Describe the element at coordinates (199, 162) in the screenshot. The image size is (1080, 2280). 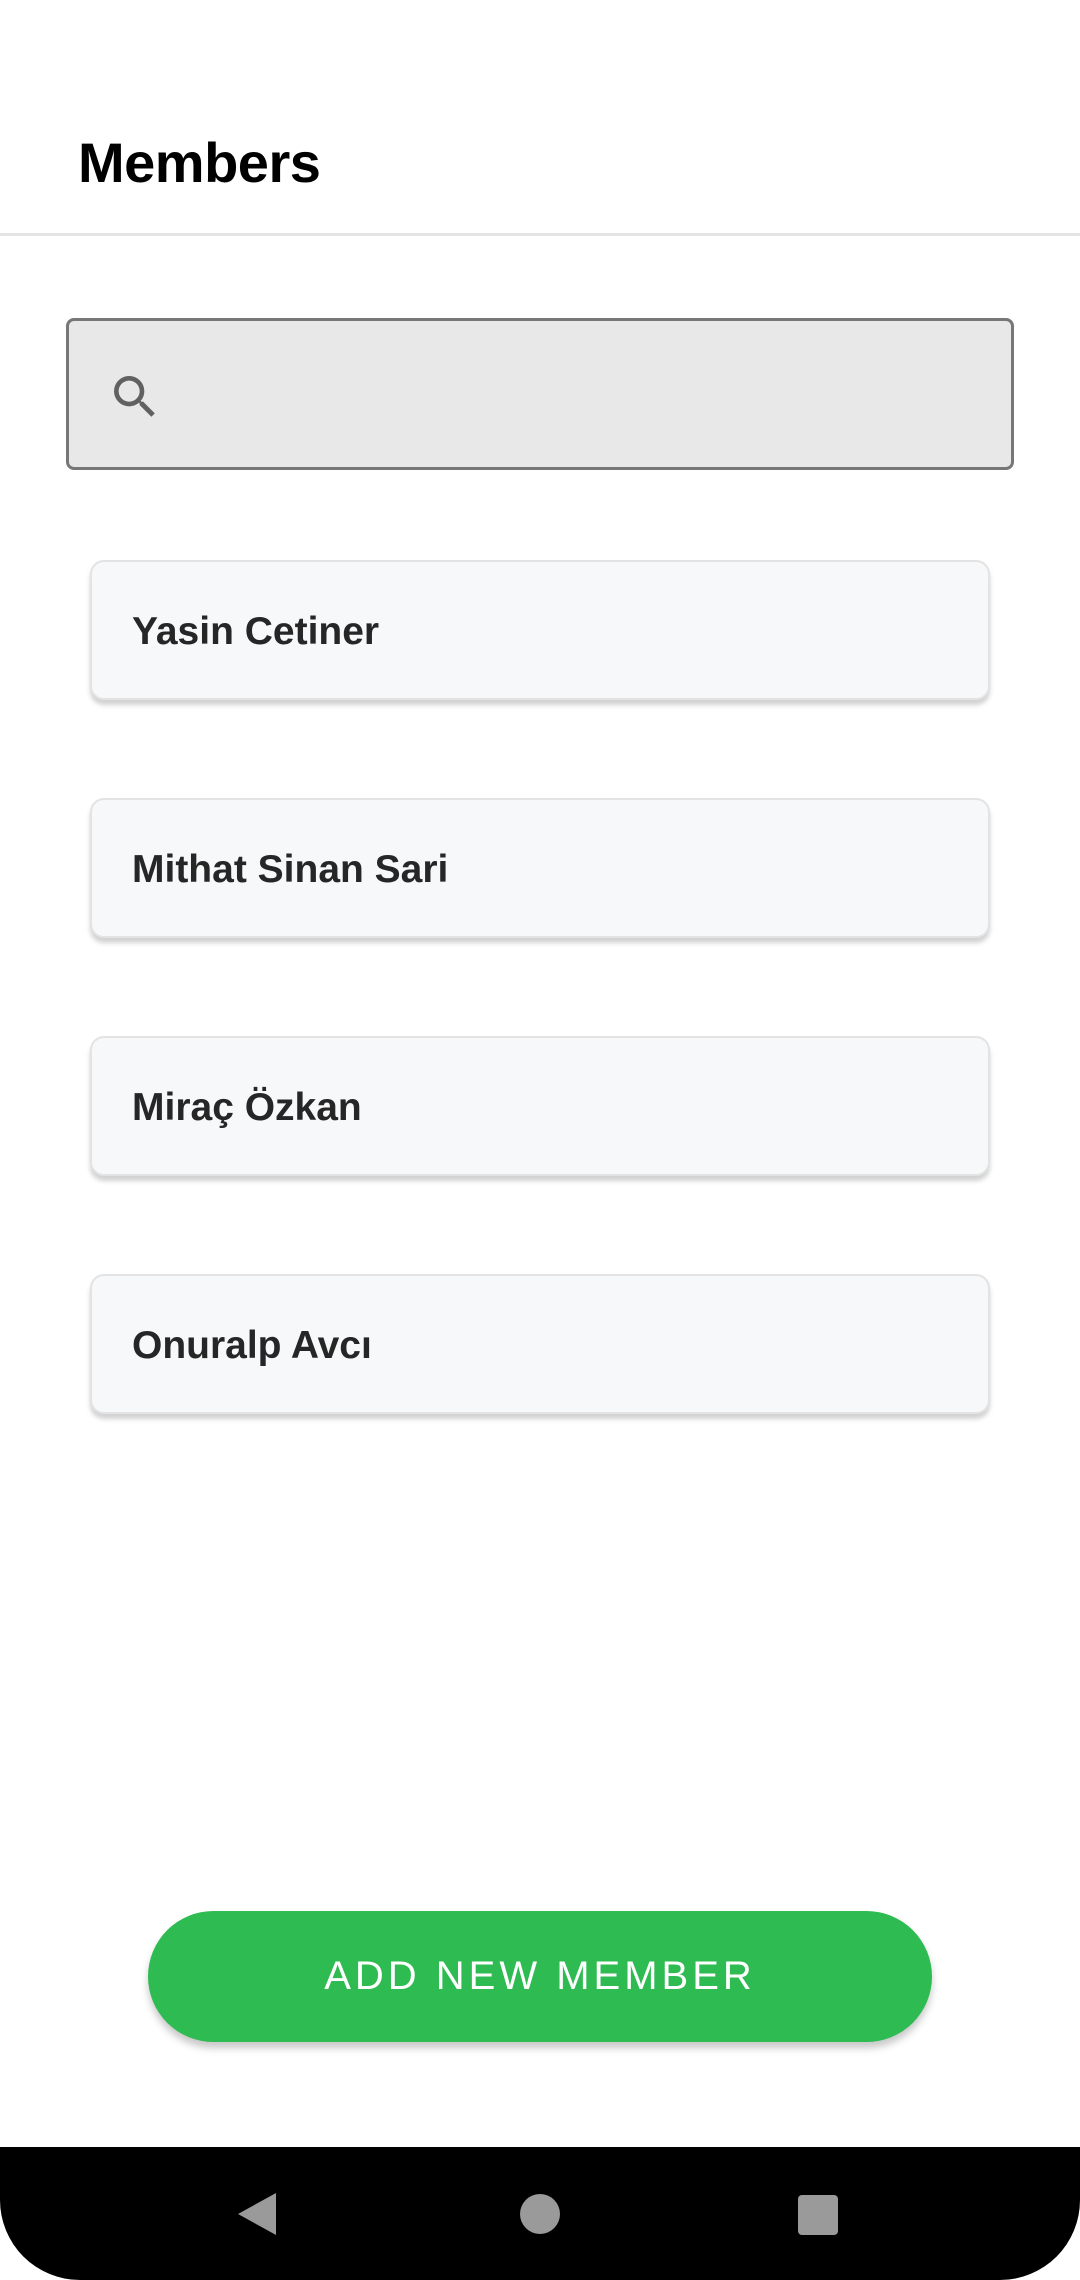
I see `page-title: Members` at that location.